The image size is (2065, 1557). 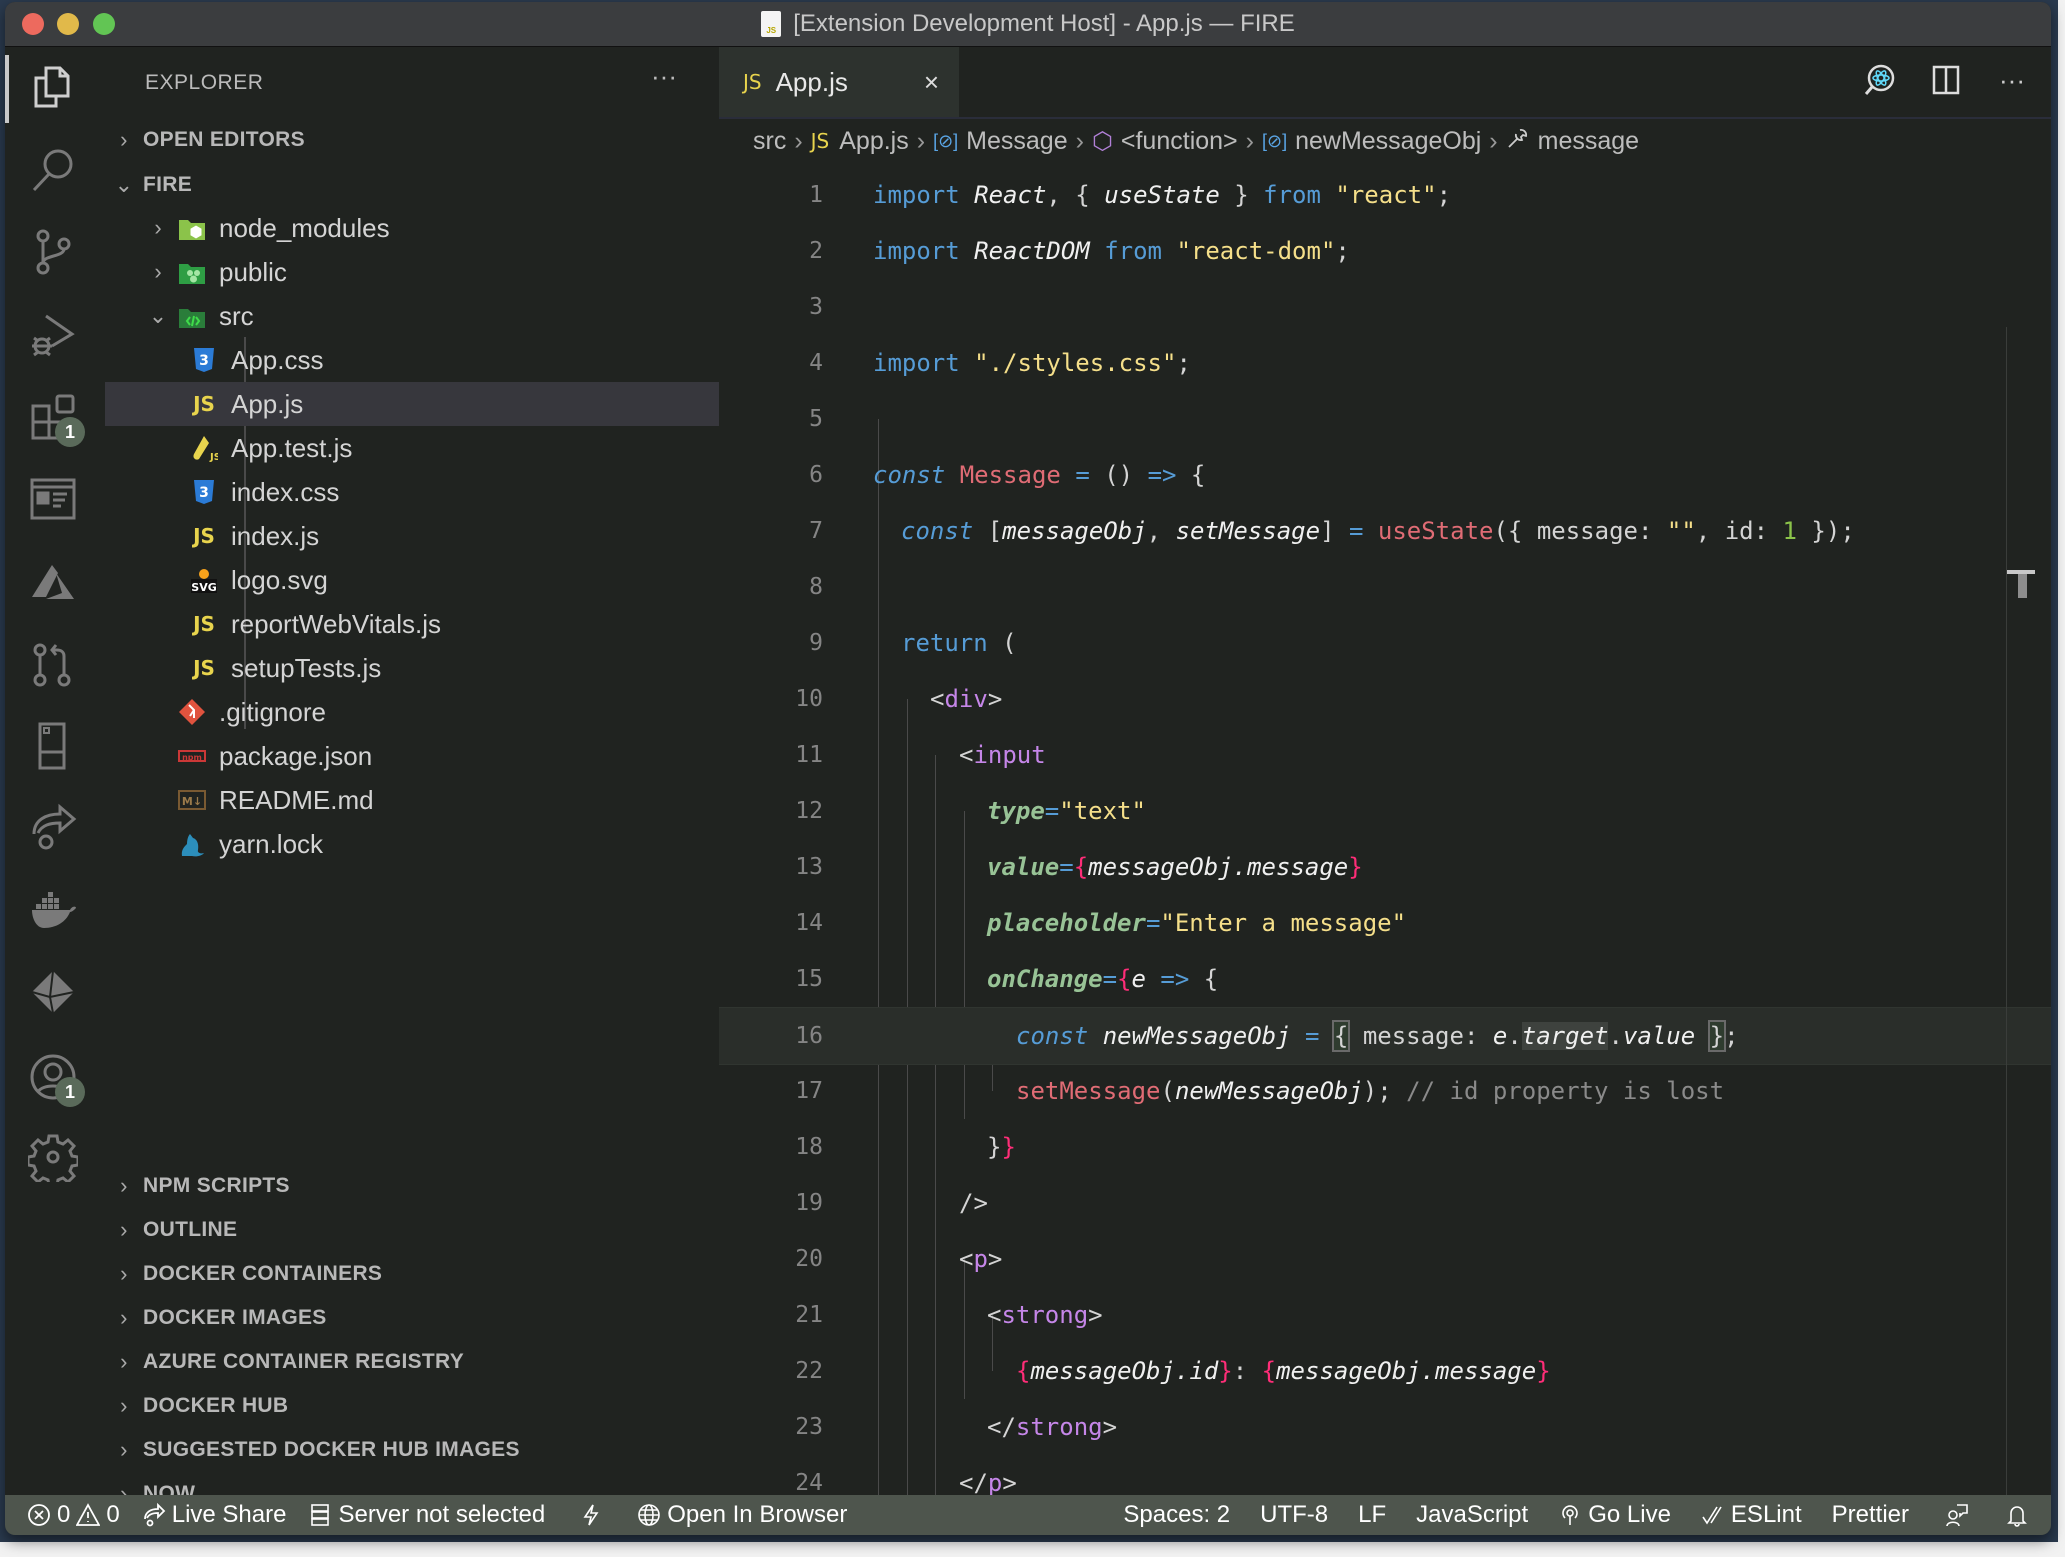 What do you see at coordinates (53, 1157) in the screenshot?
I see `settings-gear-icon` at bounding box center [53, 1157].